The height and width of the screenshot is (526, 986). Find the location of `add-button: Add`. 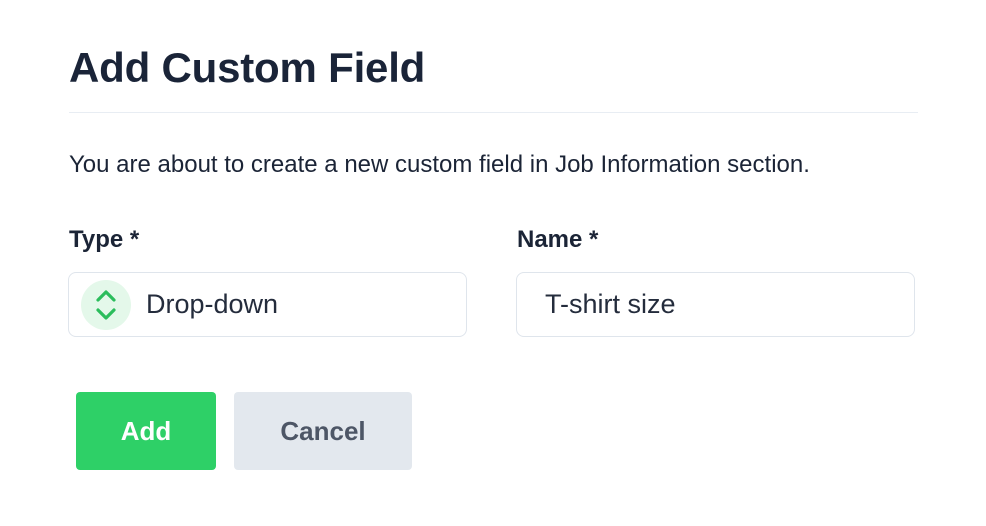

add-button: Add is located at coordinates (146, 431).